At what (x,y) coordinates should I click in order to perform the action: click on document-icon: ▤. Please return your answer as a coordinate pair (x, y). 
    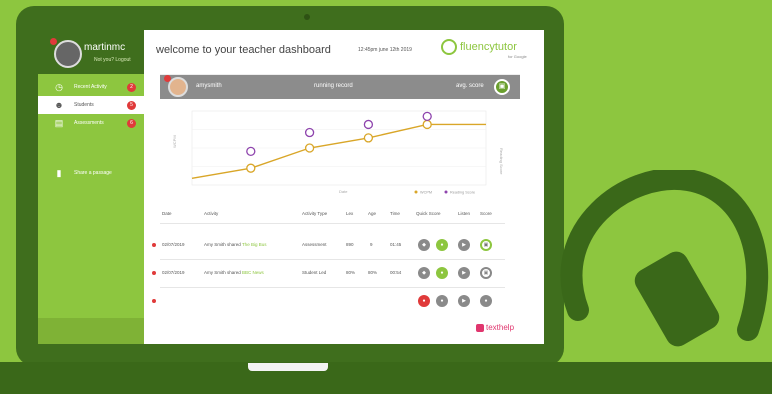
    Looking at the image, I should click on (59, 123).